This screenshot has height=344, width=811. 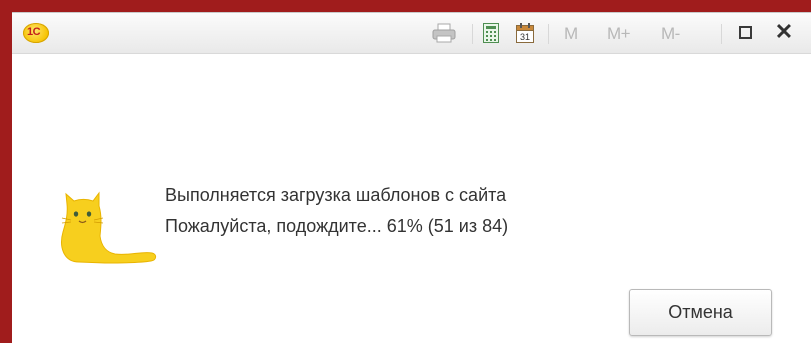 What do you see at coordinates (571, 34) in the screenshot?
I see `memory-button-m: M` at bounding box center [571, 34].